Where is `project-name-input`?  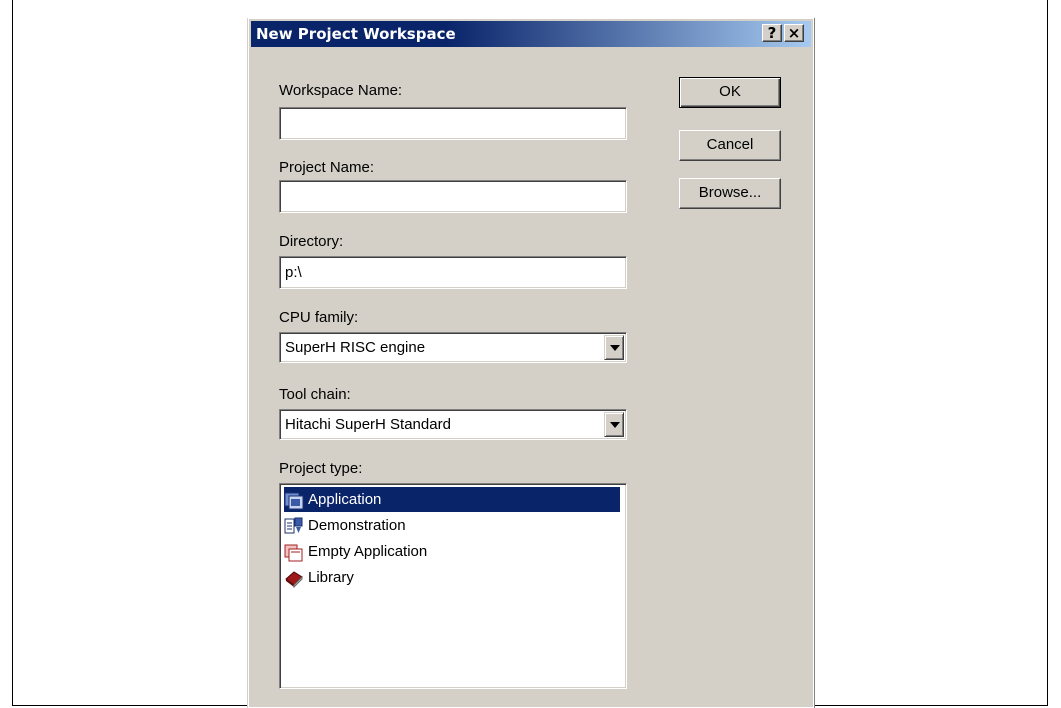 project-name-input is located at coordinates (453, 196).